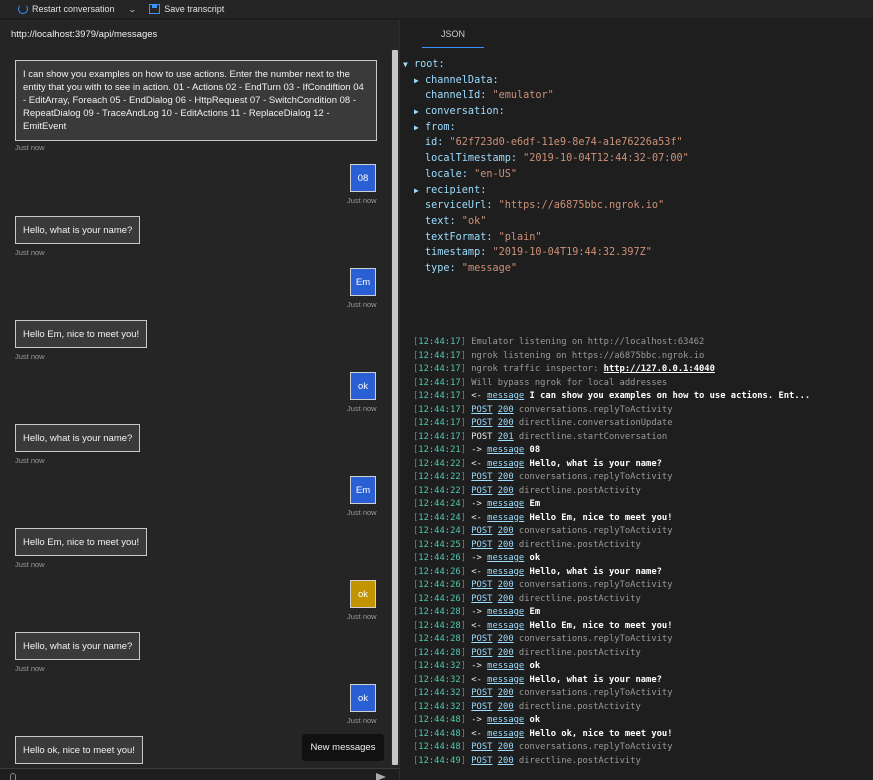  I want to click on log-time: 12:44:17, so click(439, 409).